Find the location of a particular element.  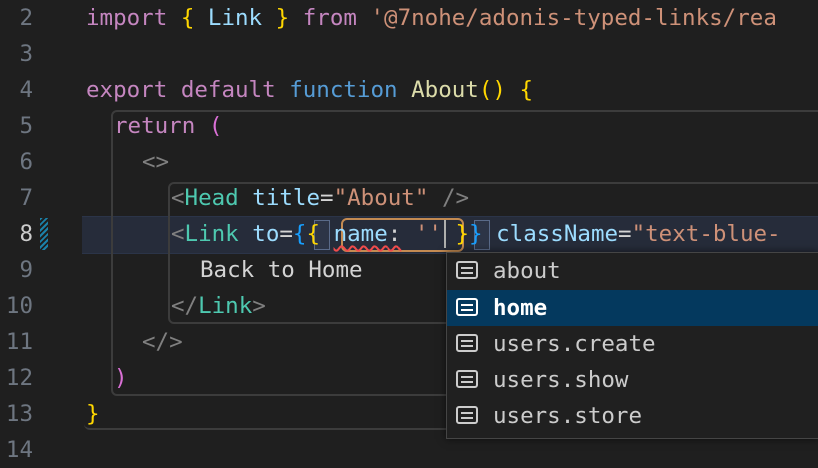

line-number-gutter: 2 3 4 5 6 7 8 9 10 11 12 13 14 is located at coordinates (39, 231).